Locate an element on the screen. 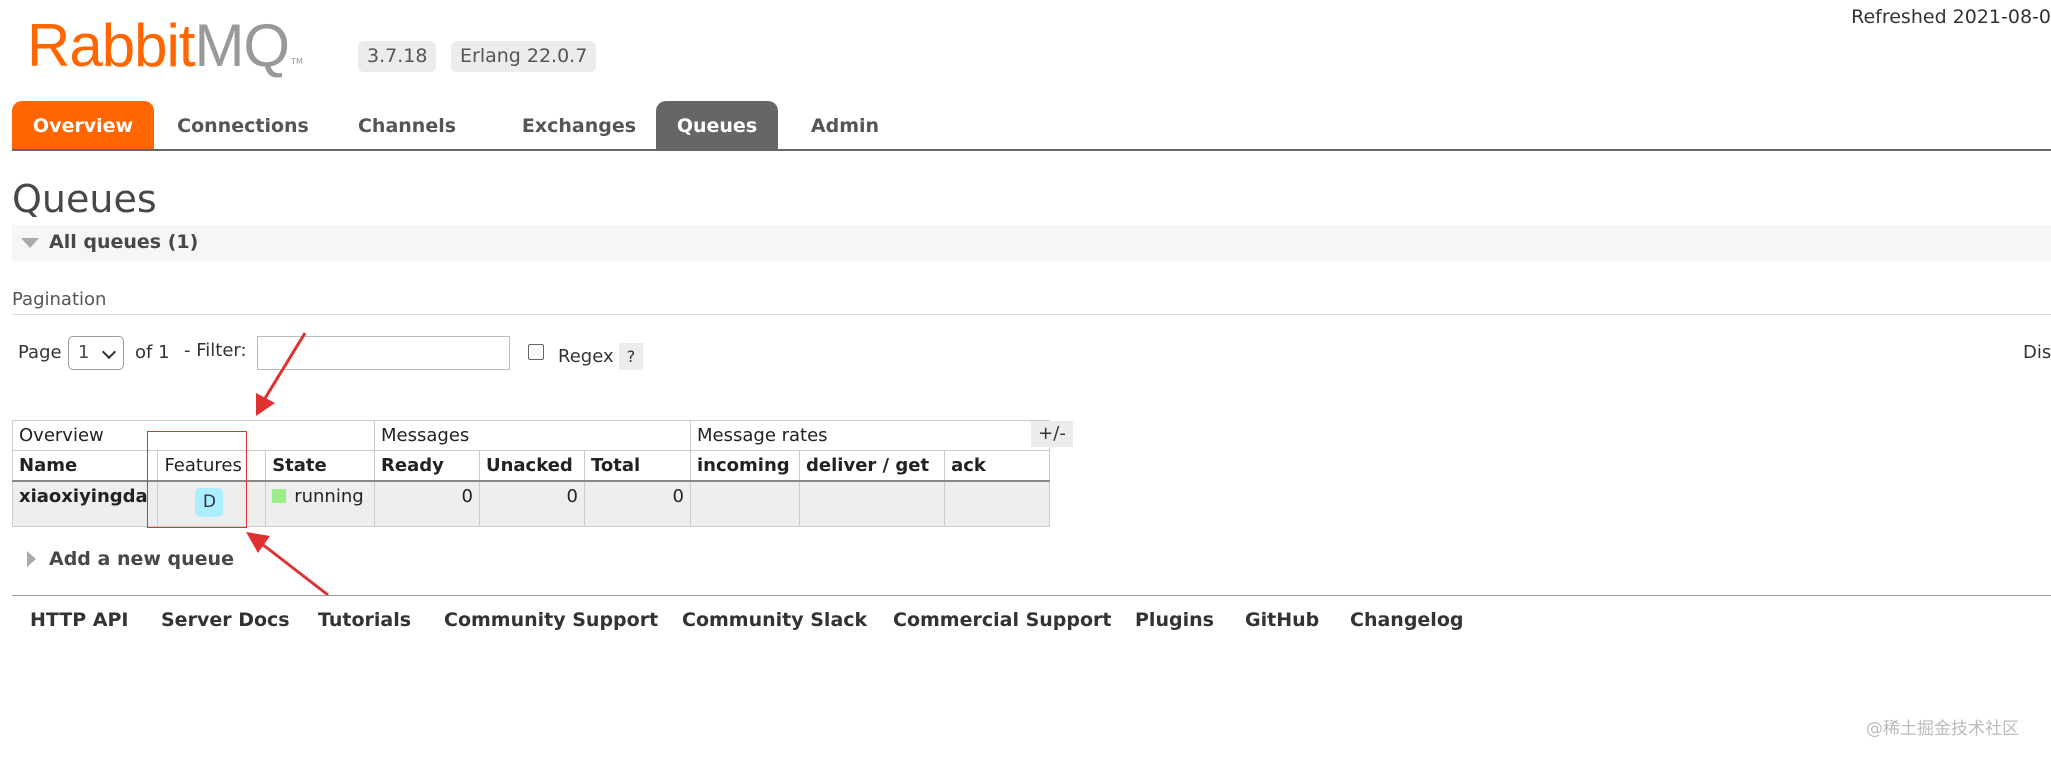  filter-label: - Filter: is located at coordinates (215, 350).